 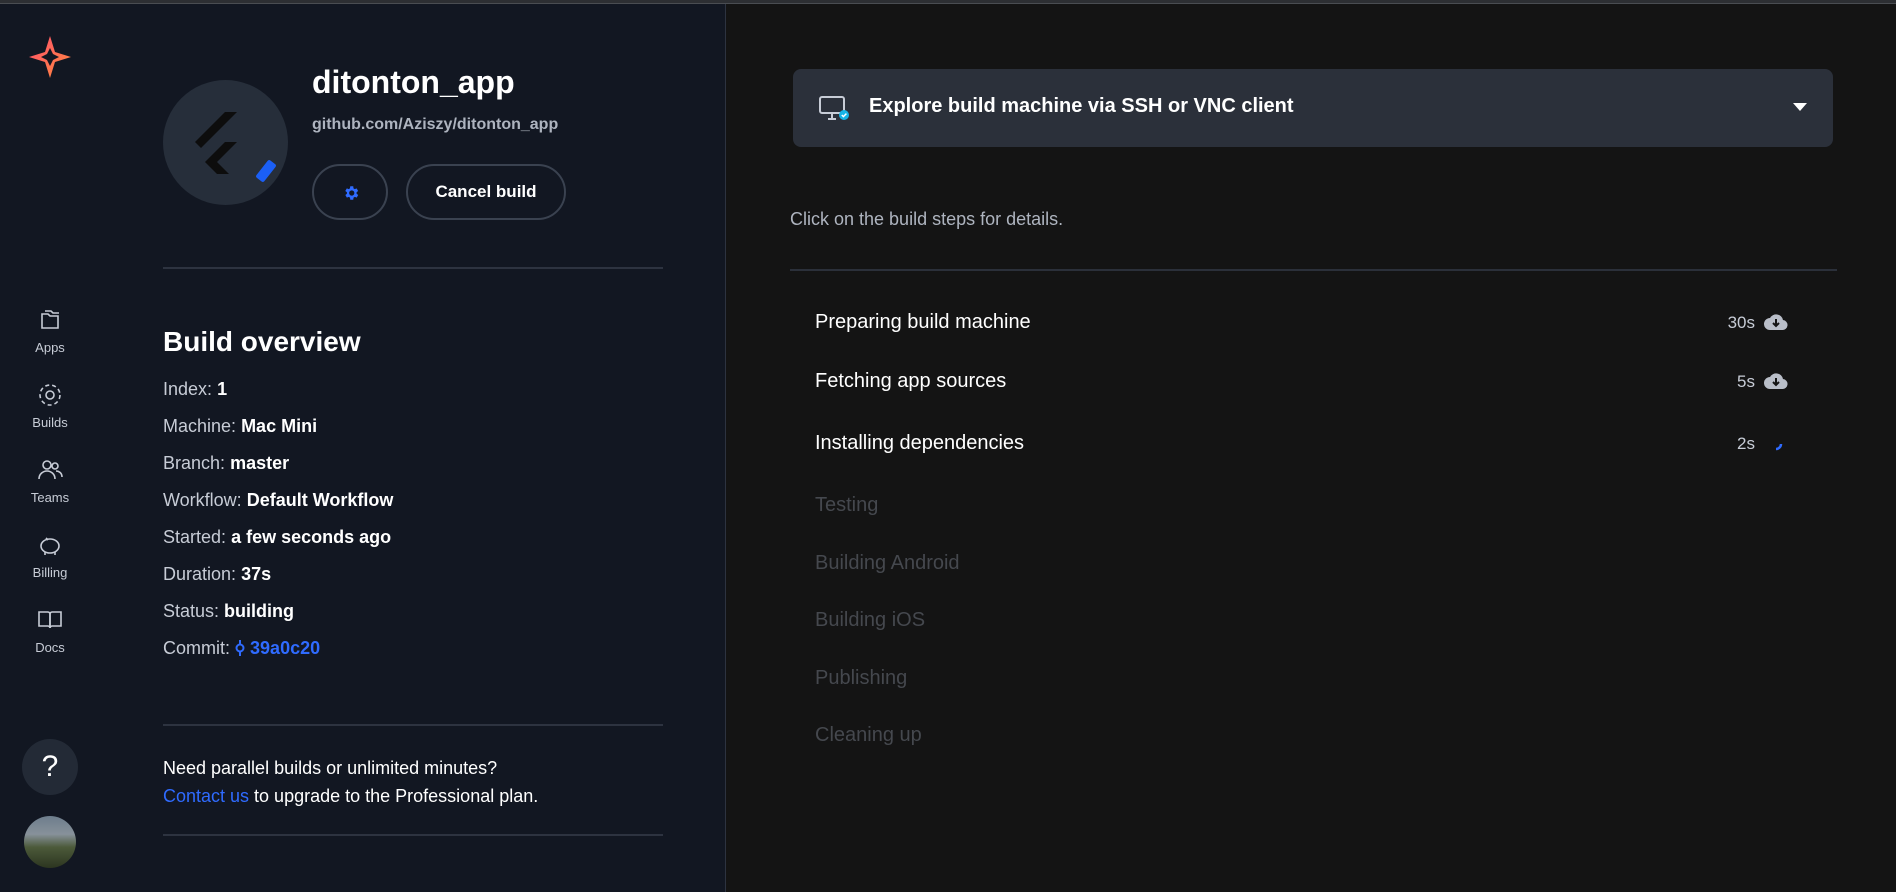 What do you see at coordinates (262, 341) in the screenshot?
I see `section-title: Build overview` at bounding box center [262, 341].